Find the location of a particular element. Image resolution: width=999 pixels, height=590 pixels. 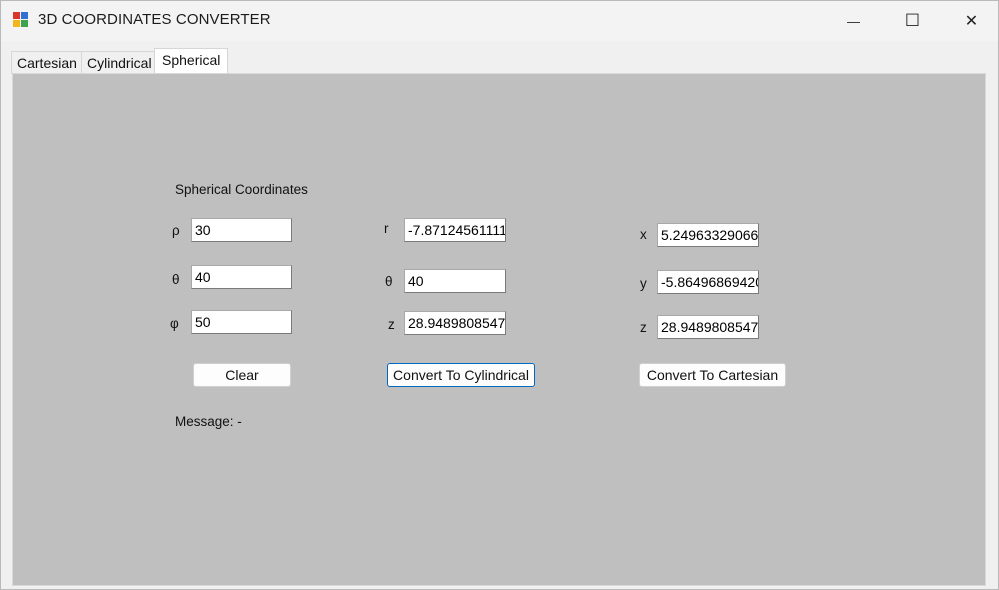

cartesian-z-label: z is located at coordinates (643, 327).